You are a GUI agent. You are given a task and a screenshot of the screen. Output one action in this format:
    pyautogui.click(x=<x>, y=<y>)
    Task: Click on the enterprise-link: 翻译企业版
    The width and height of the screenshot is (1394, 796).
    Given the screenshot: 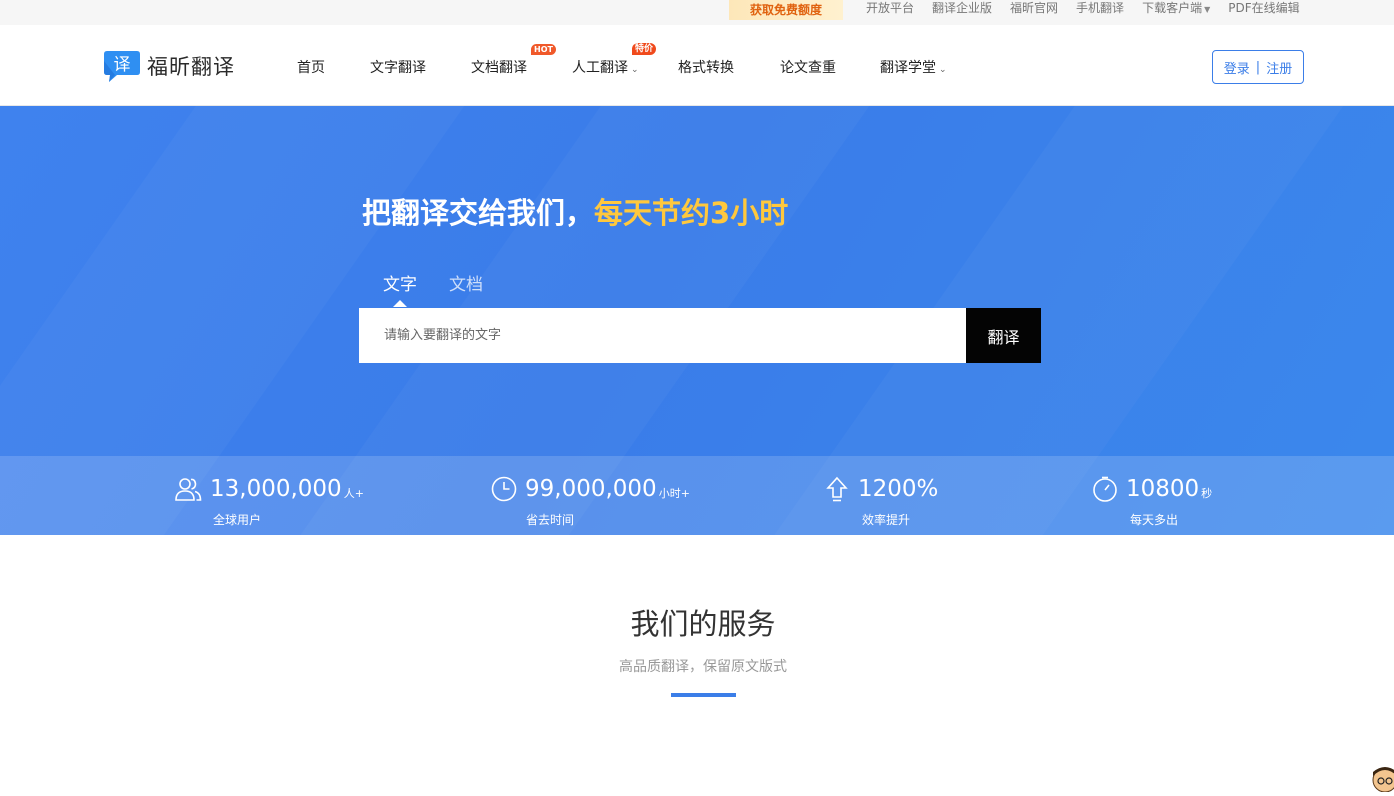 What is the action you would take?
    pyautogui.click(x=962, y=9)
    